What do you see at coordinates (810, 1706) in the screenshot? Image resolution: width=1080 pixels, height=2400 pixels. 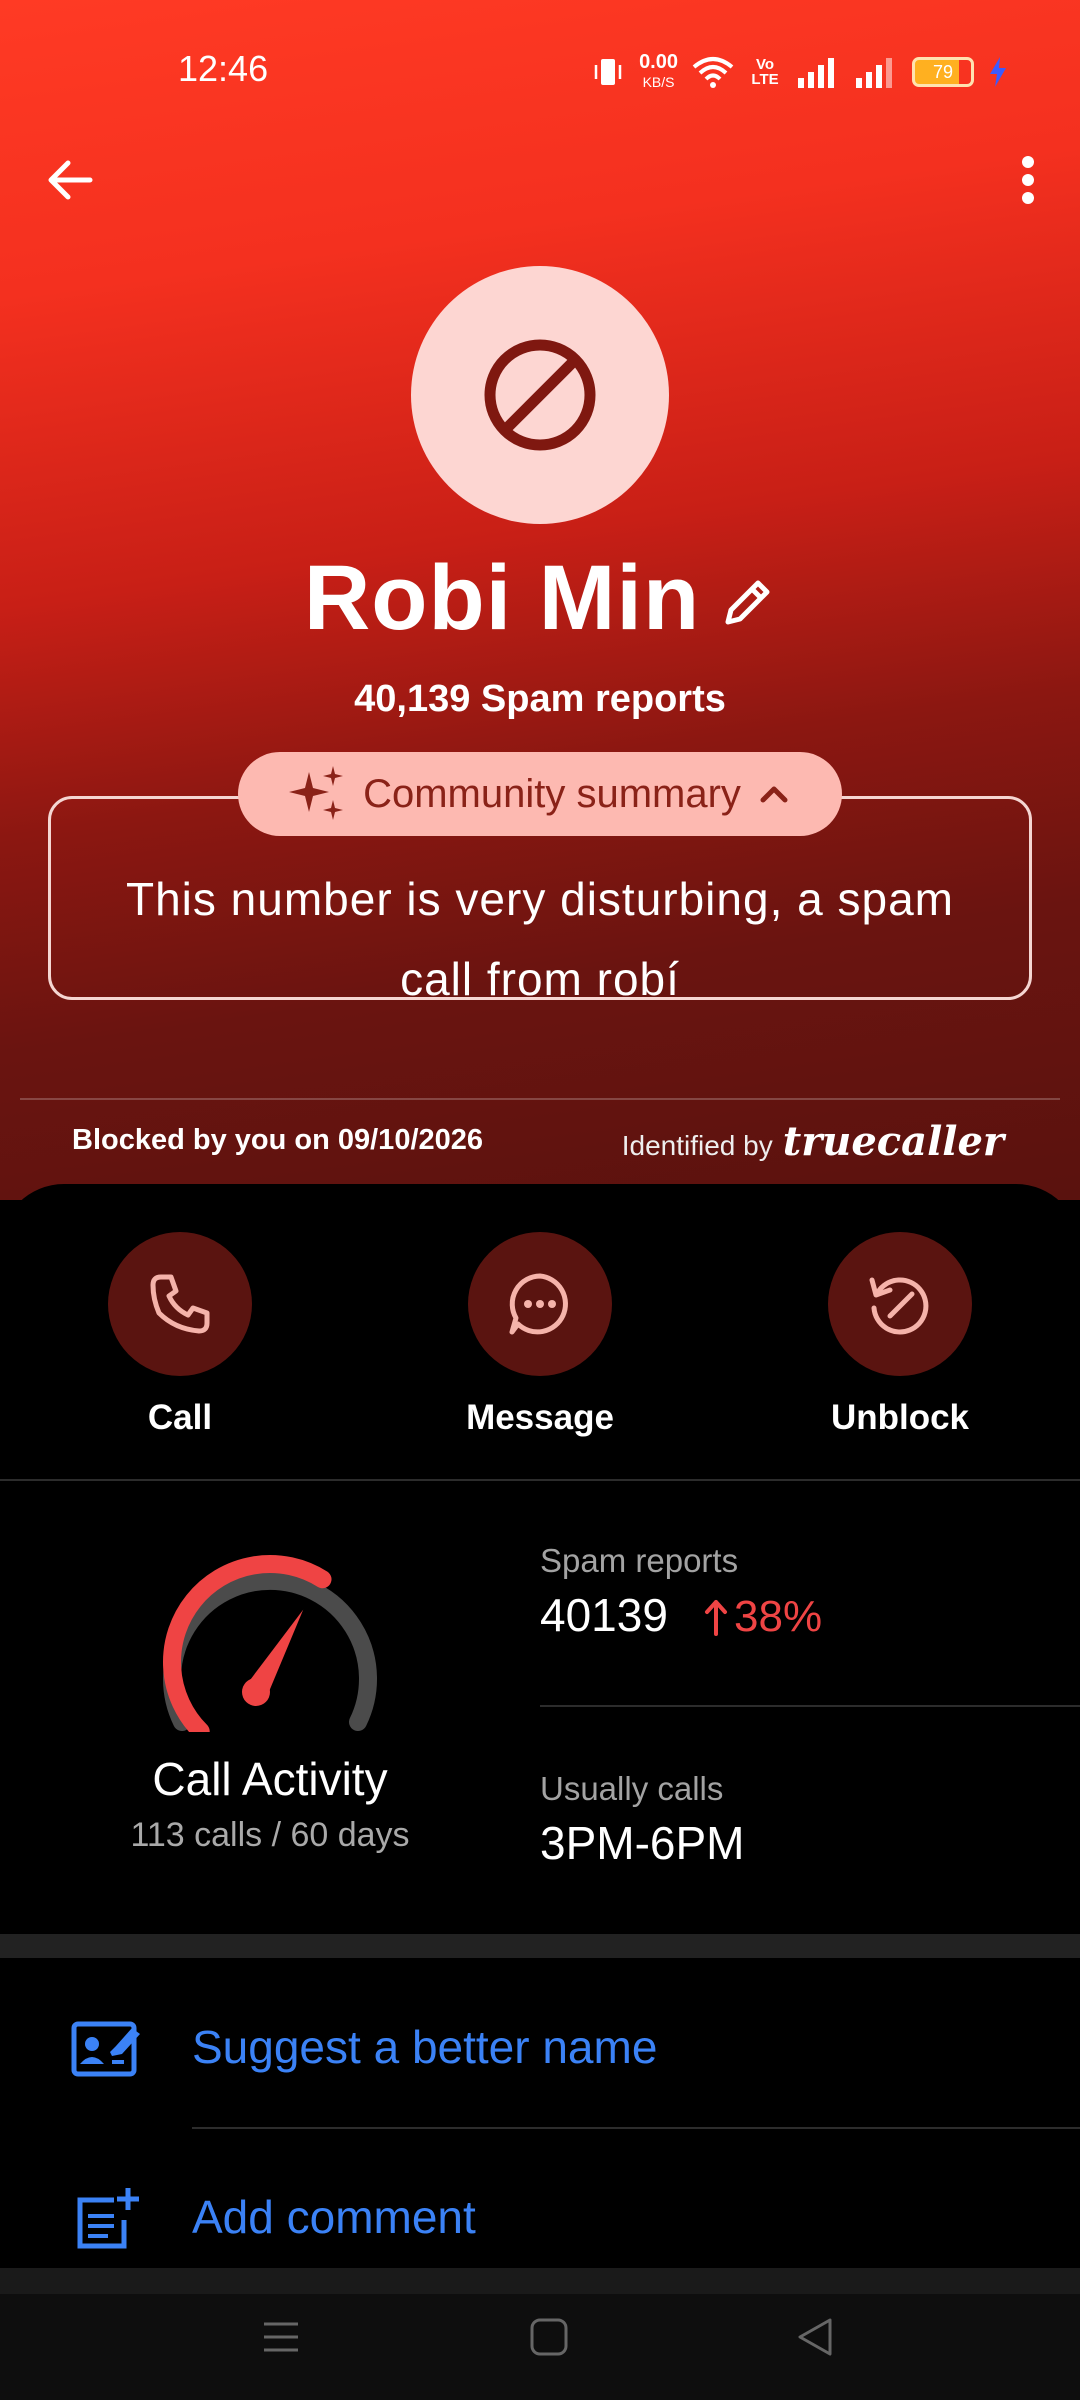 I see `stats-divider` at bounding box center [810, 1706].